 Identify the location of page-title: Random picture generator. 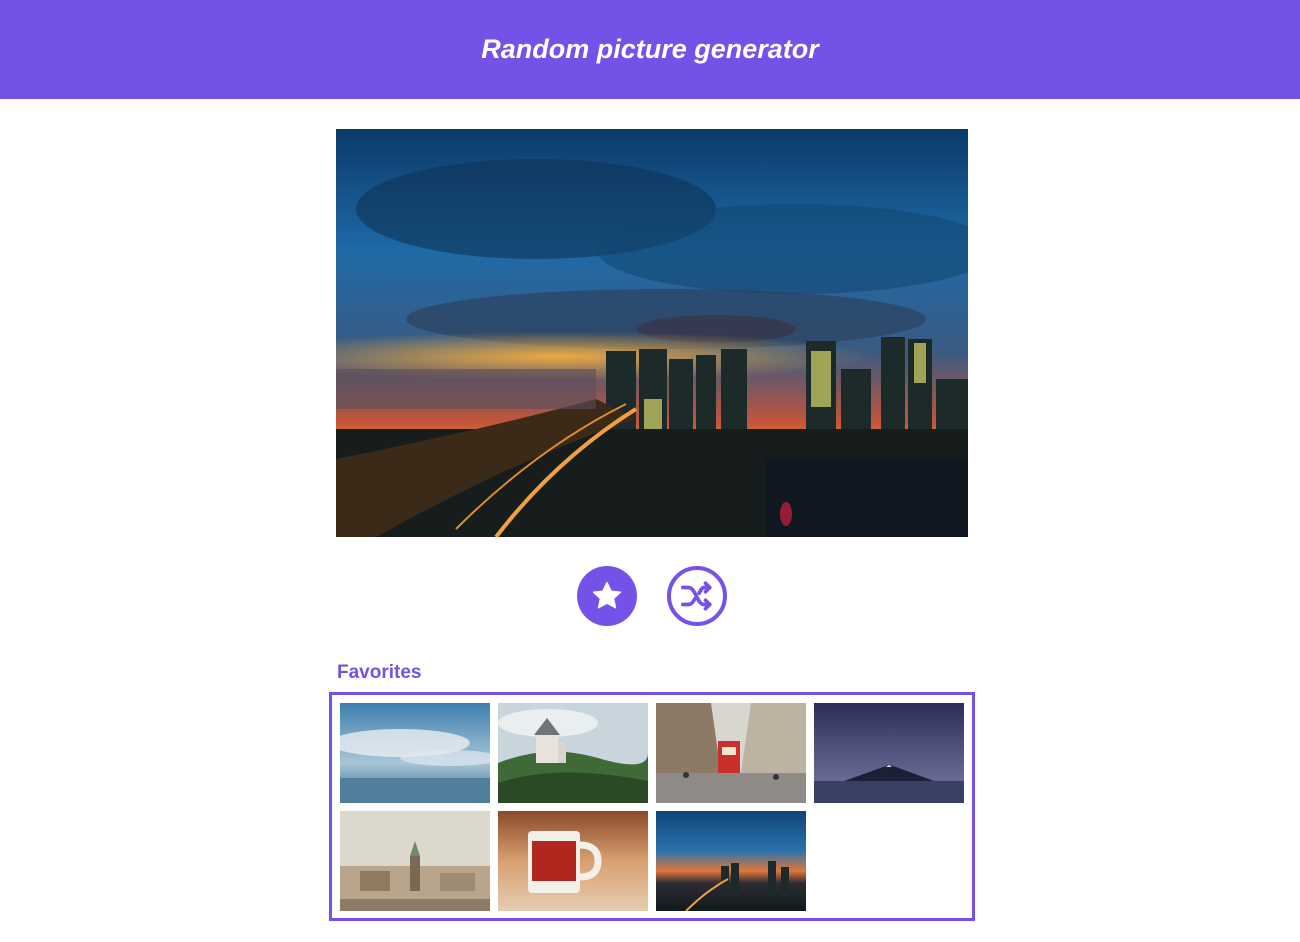
(650, 49).